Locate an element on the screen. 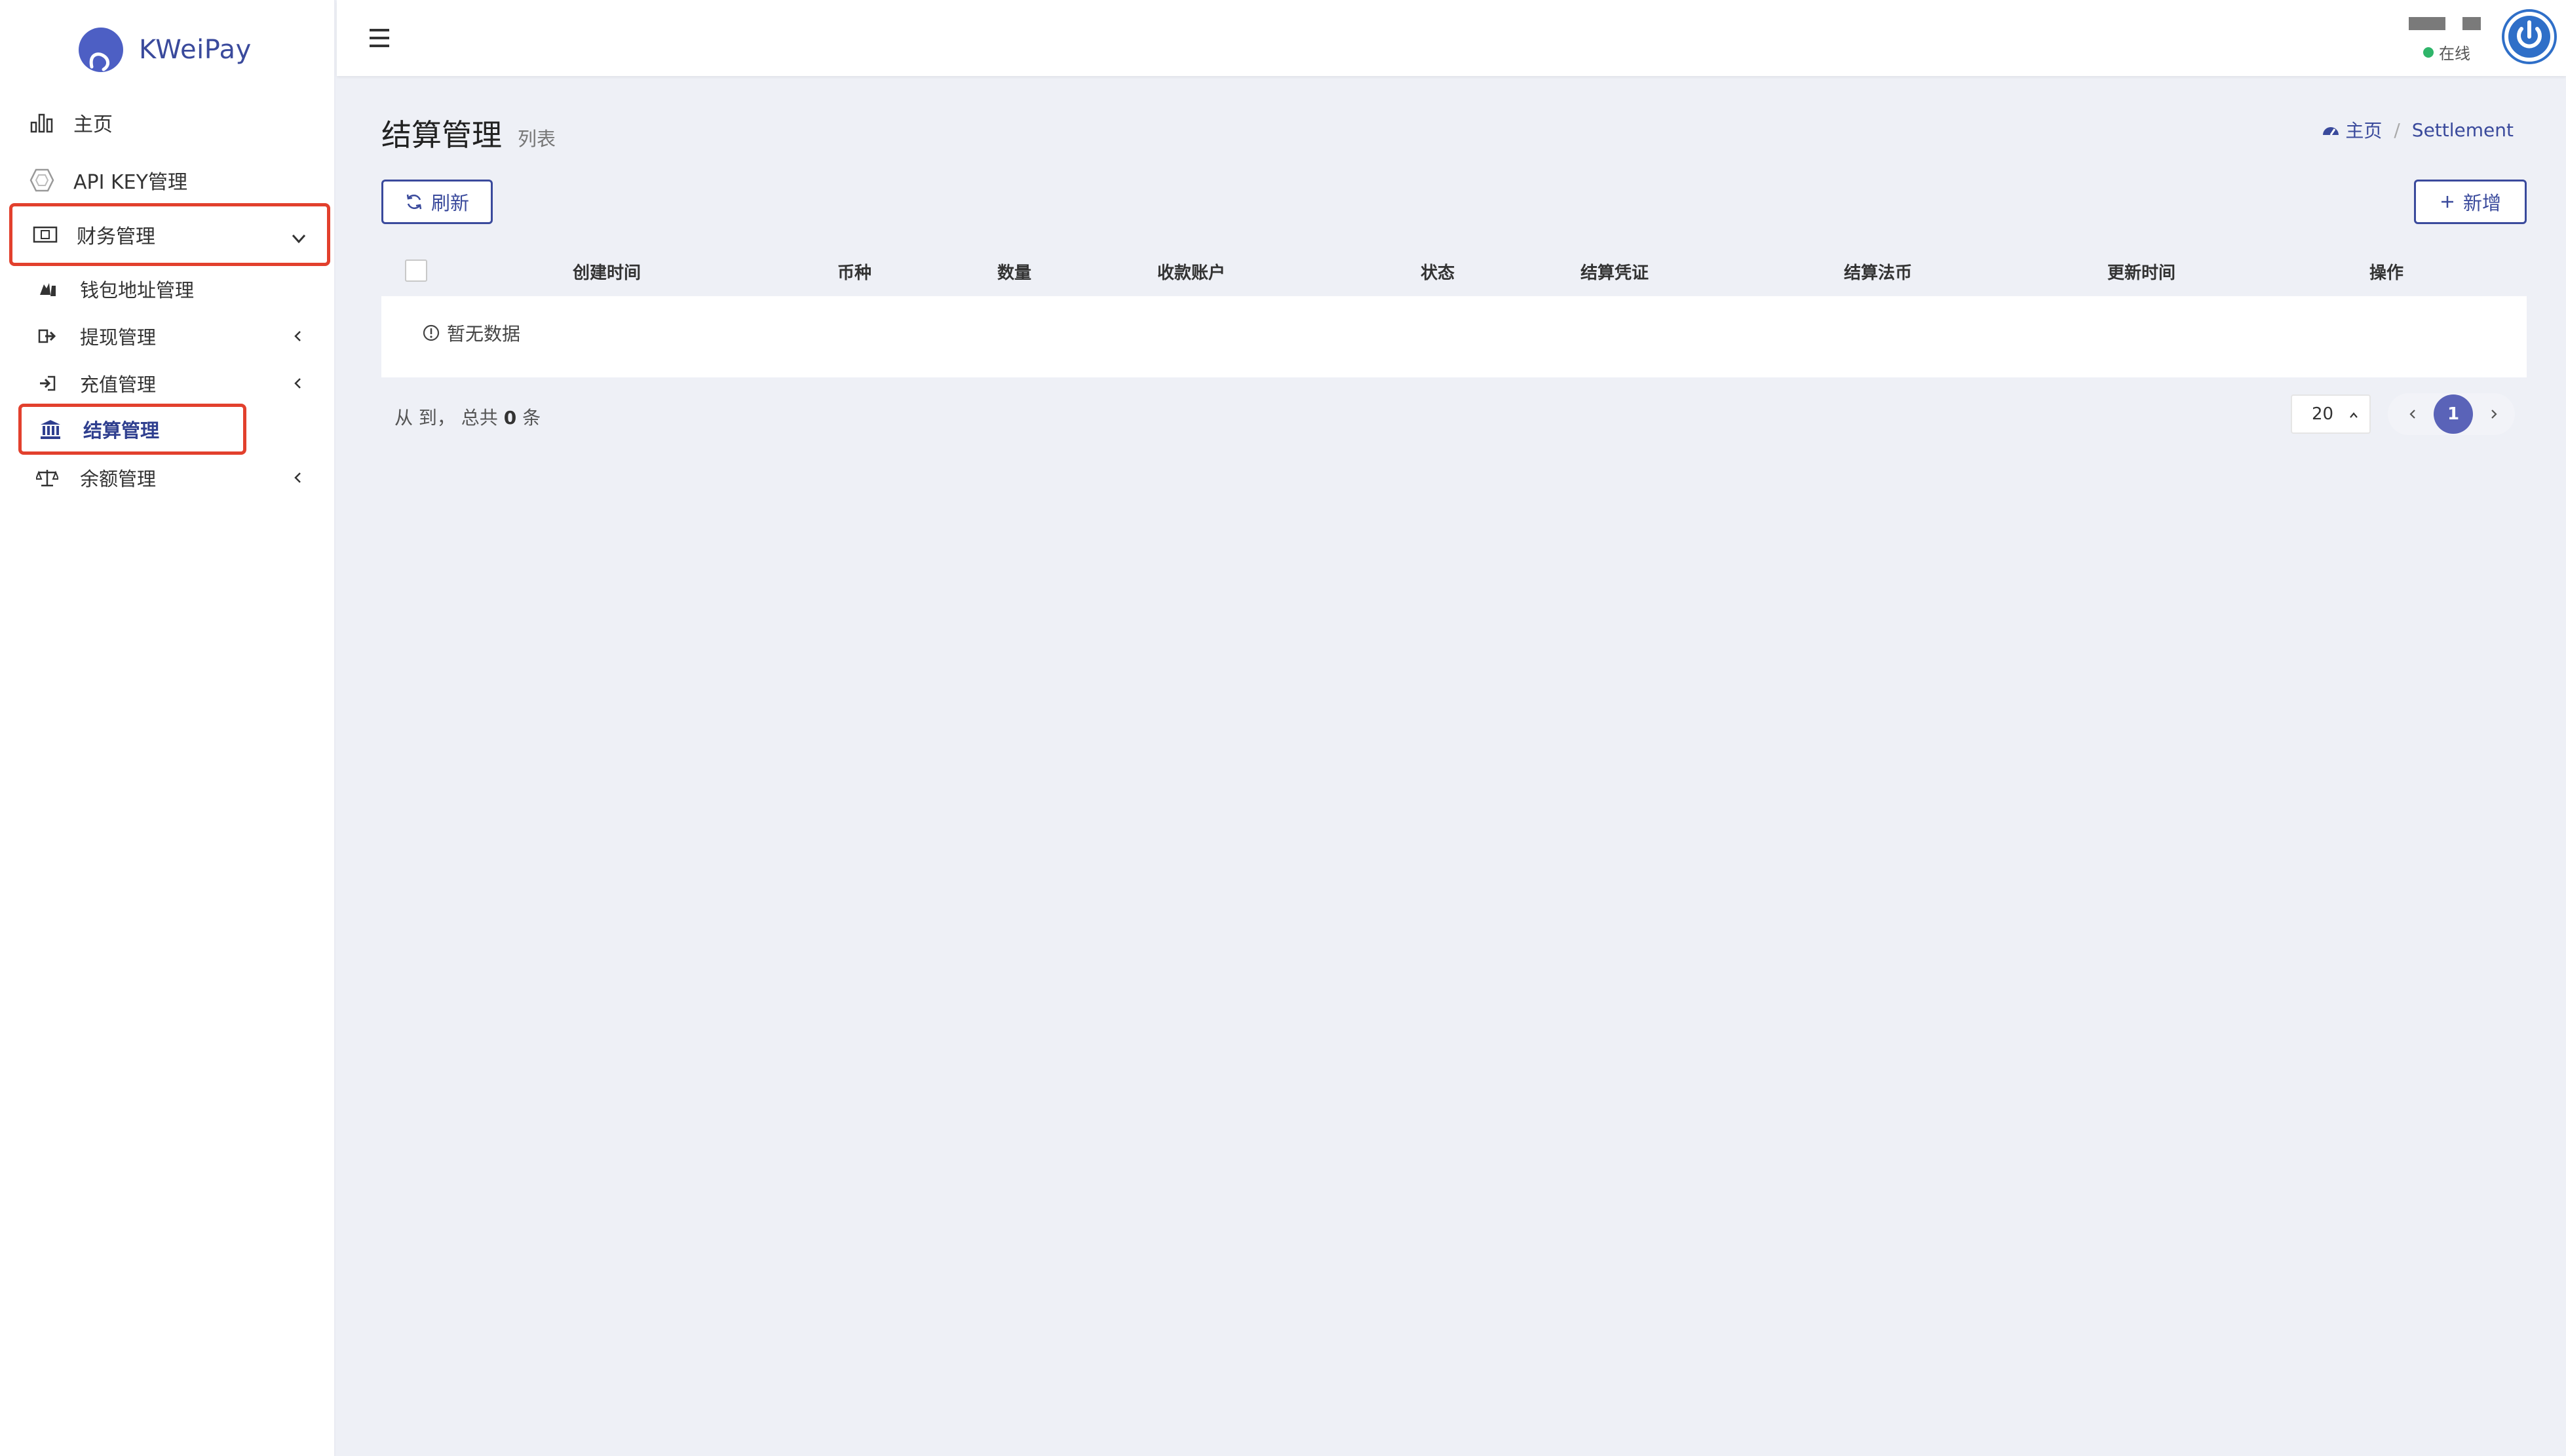 Image resolution: width=2566 pixels, height=1456 pixels. column-header-settlement-fiat: 结算法币 is located at coordinates (1878, 271).